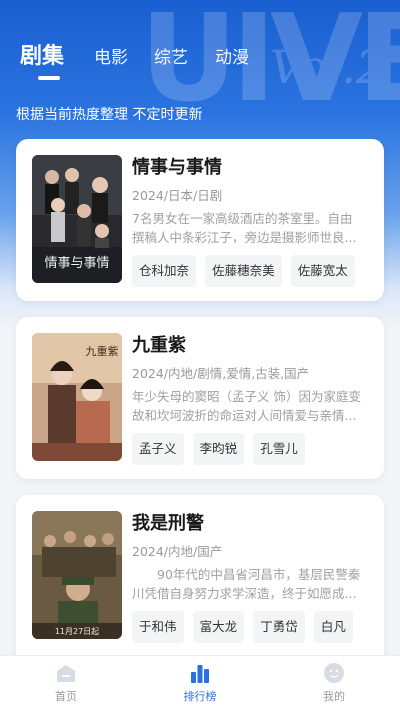  I want to click on cast-chip: 佐藤宽太, so click(322, 271).